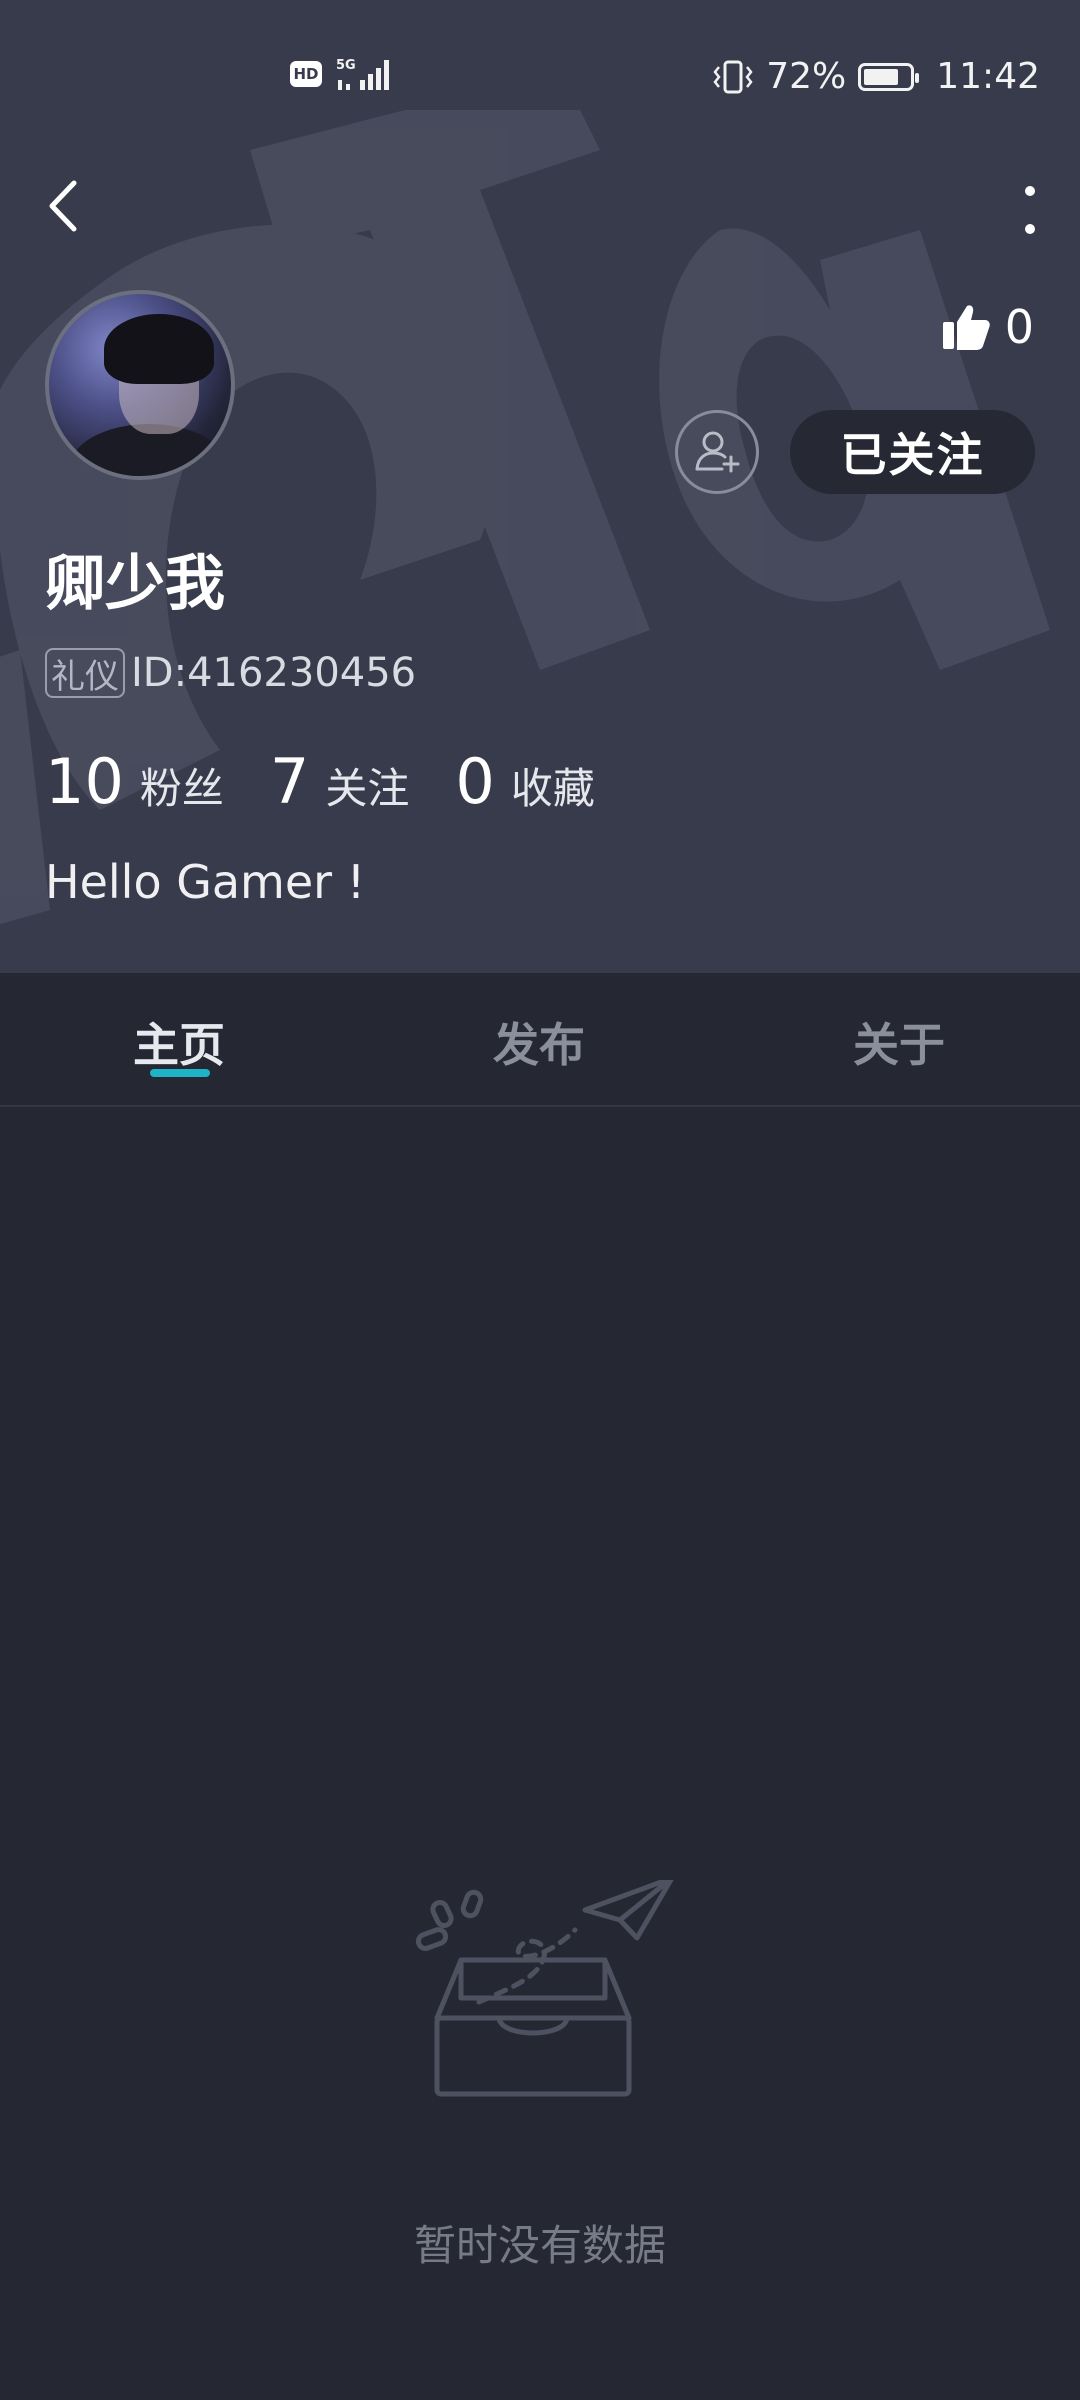  Describe the element at coordinates (179, 1042) in the screenshot. I see `tab-home: 主页` at that location.